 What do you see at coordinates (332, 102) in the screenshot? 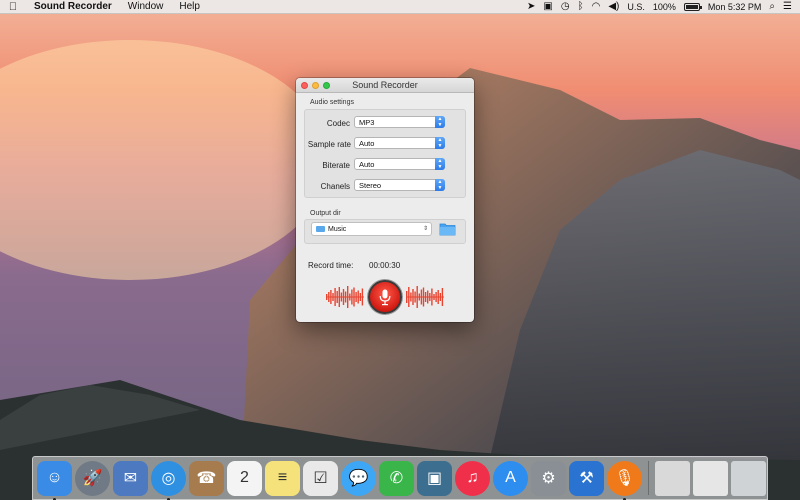
I see `audio-settings-label: Audio settings` at bounding box center [332, 102].